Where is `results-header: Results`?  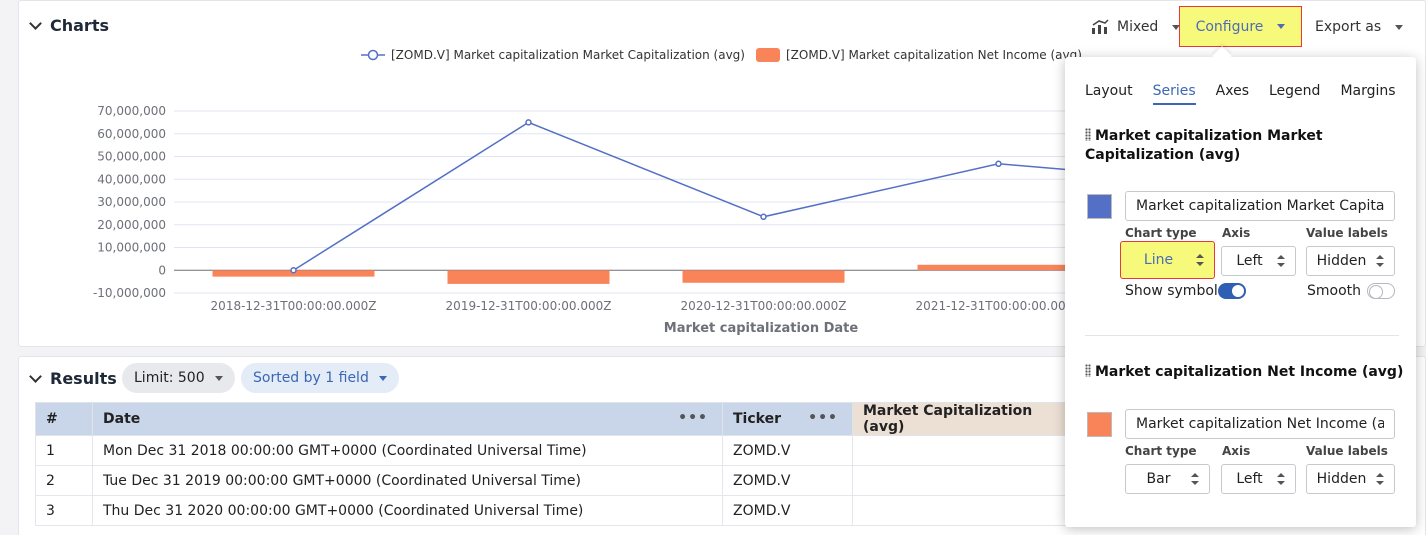 results-header: Results is located at coordinates (73, 378).